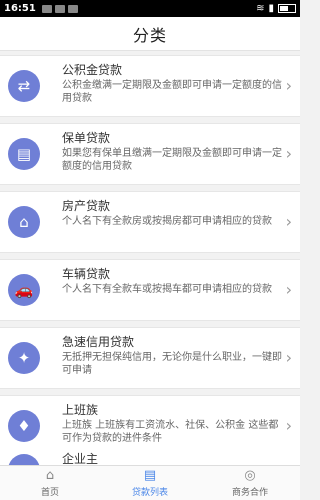 This screenshot has height=500, width=320. What do you see at coordinates (80, 410) in the screenshot?
I see `list-item-title: 上班族` at bounding box center [80, 410].